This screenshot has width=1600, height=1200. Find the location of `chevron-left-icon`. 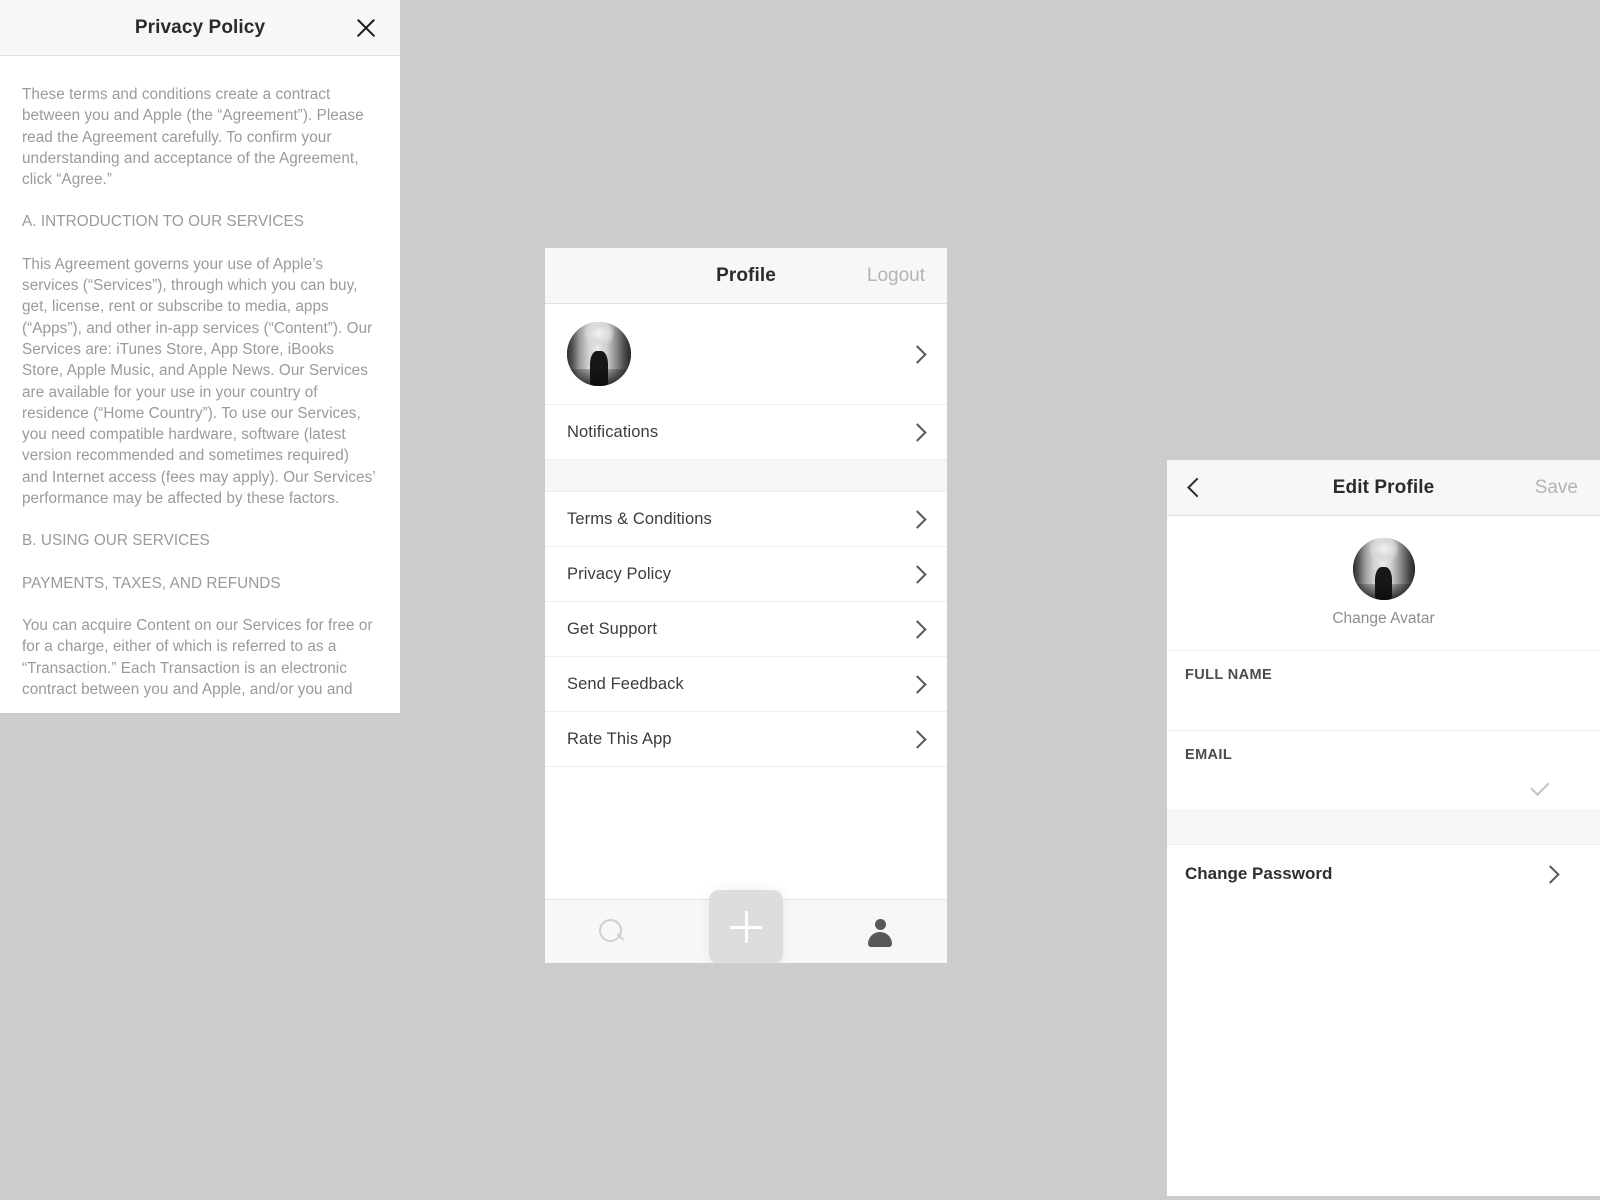

chevron-left-icon is located at coordinates (1194, 487).